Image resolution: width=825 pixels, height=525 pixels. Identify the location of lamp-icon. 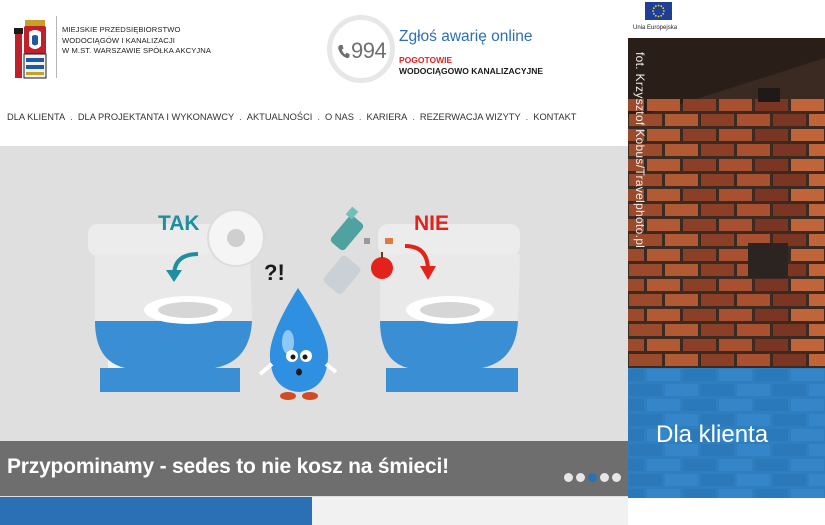
(769, 95).